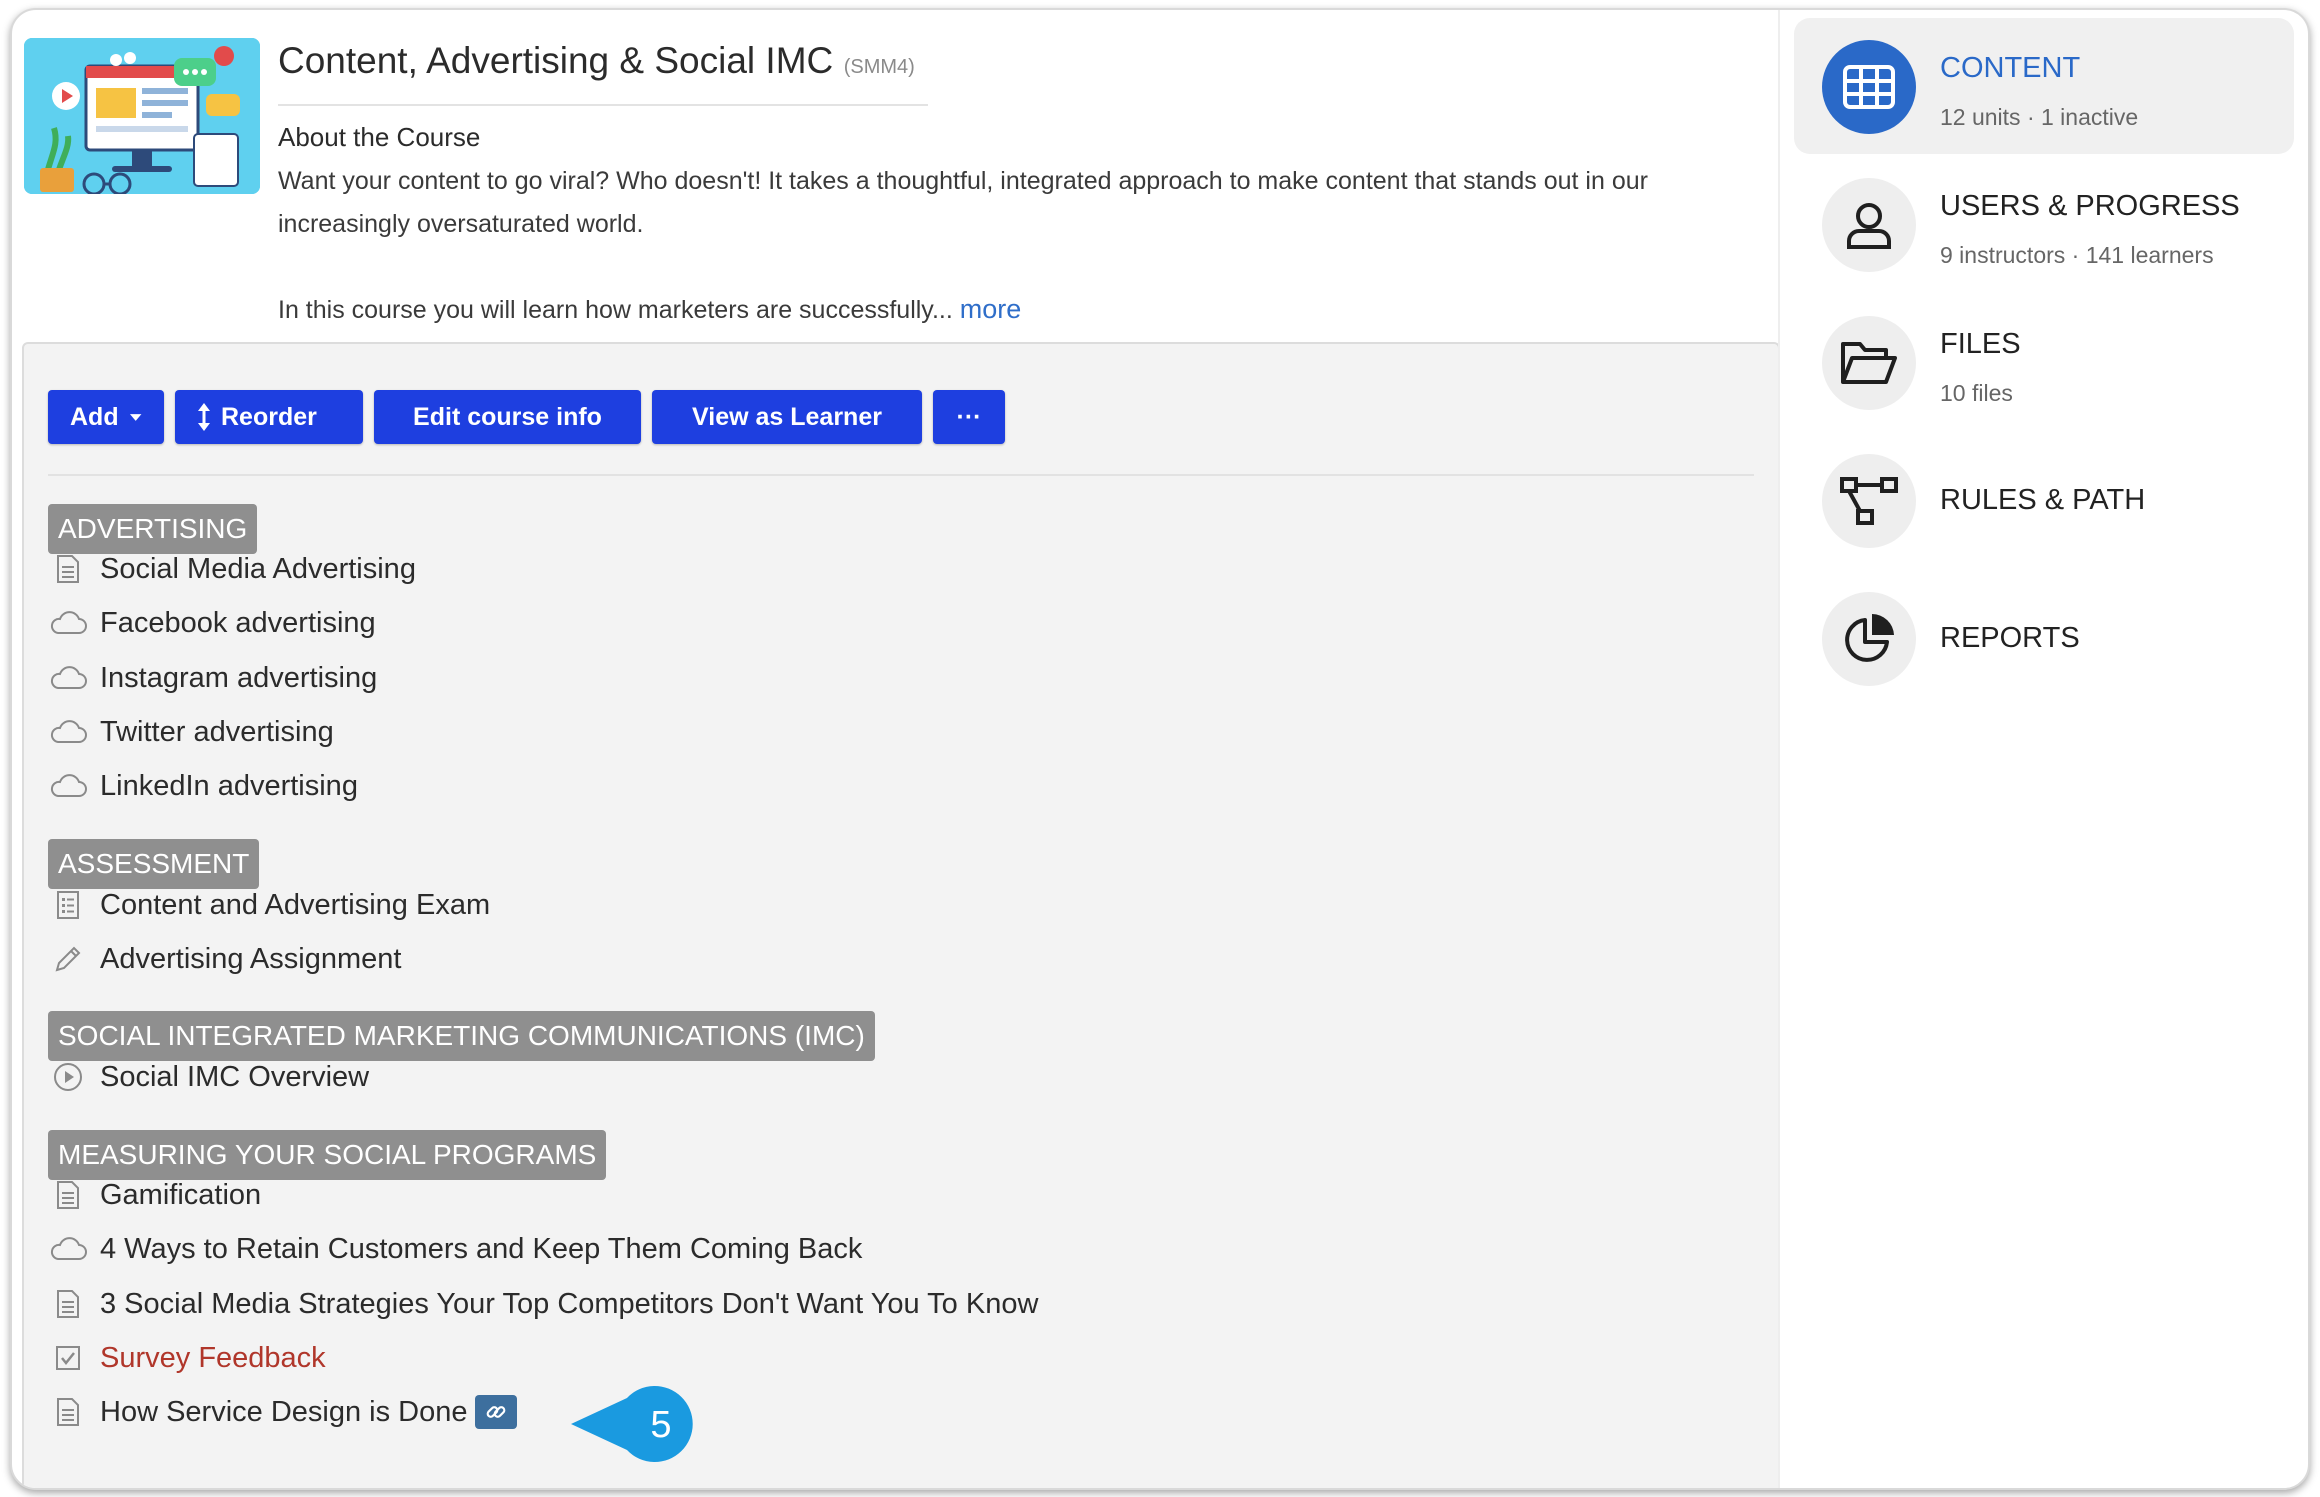 This screenshot has width=2320, height=1497. What do you see at coordinates (142, 116) in the screenshot?
I see `course-thumbnail` at bounding box center [142, 116].